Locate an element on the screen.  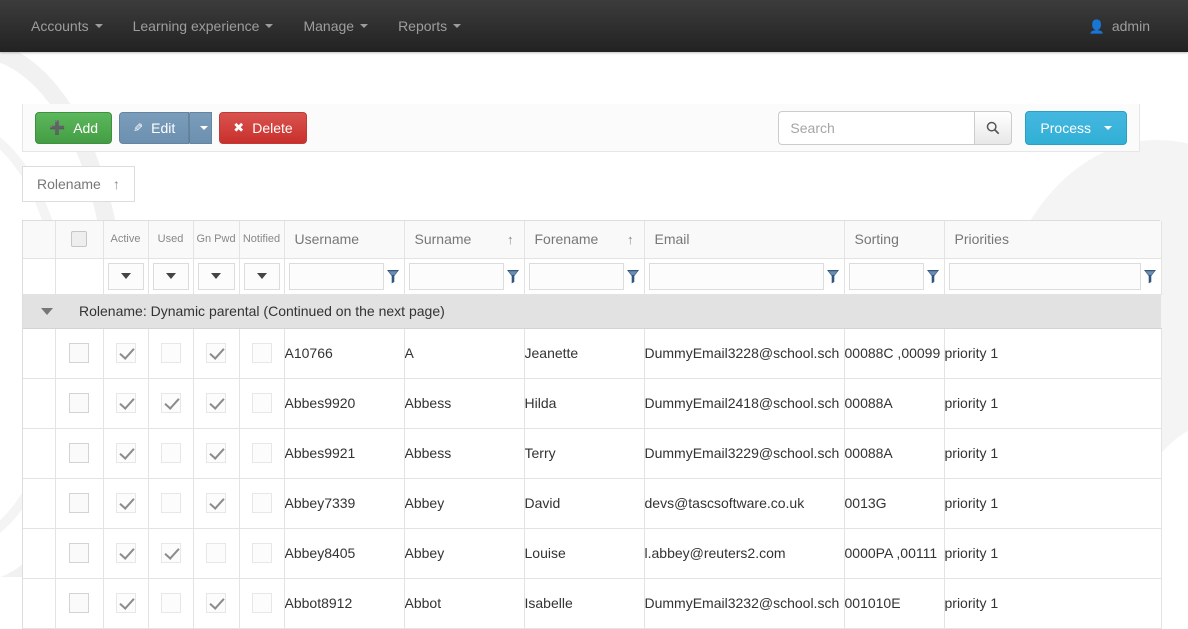
cell-forename: Hilda is located at coordinates (584, 403).